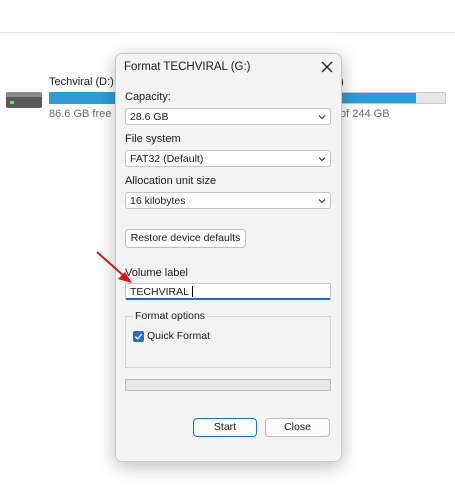 The height and width of the screenshot is (500, 455). Describe the element at coordinates (365, 114) in the screenshot. I see `drive-free-space-right: of 244 GB` at that location.